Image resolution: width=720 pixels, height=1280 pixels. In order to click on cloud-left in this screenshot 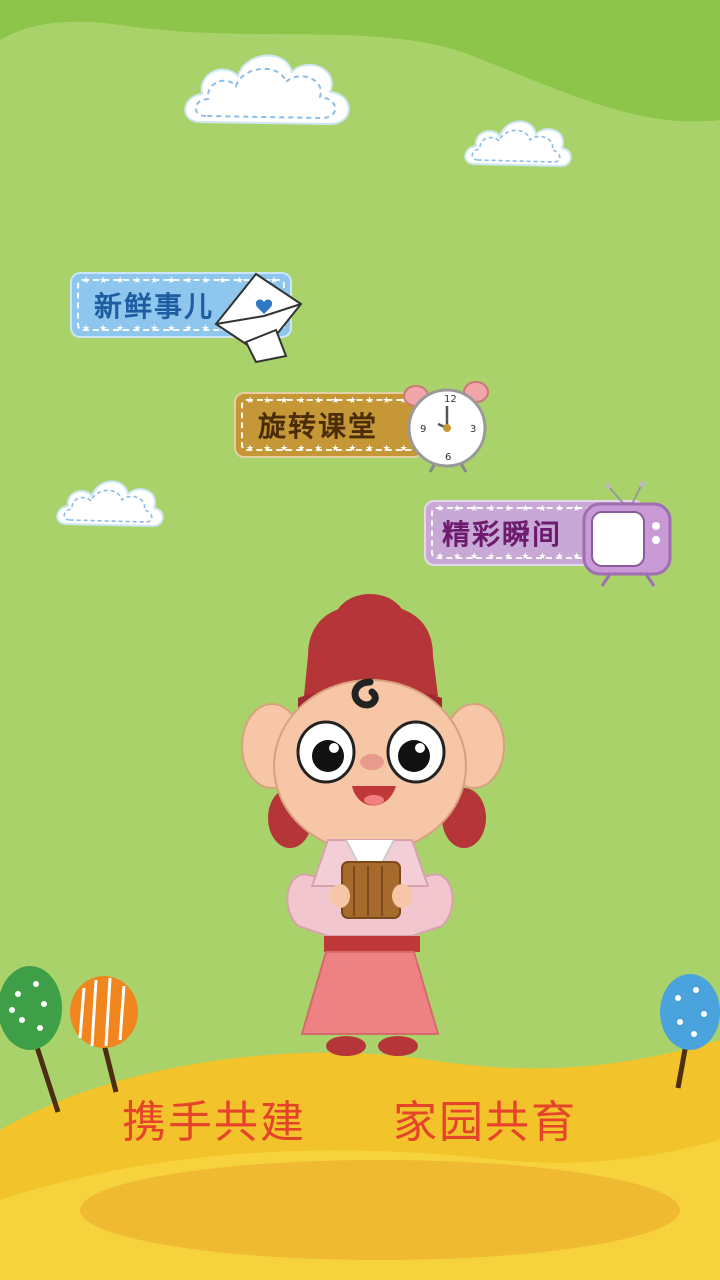, I will do `click(110, 504)`.